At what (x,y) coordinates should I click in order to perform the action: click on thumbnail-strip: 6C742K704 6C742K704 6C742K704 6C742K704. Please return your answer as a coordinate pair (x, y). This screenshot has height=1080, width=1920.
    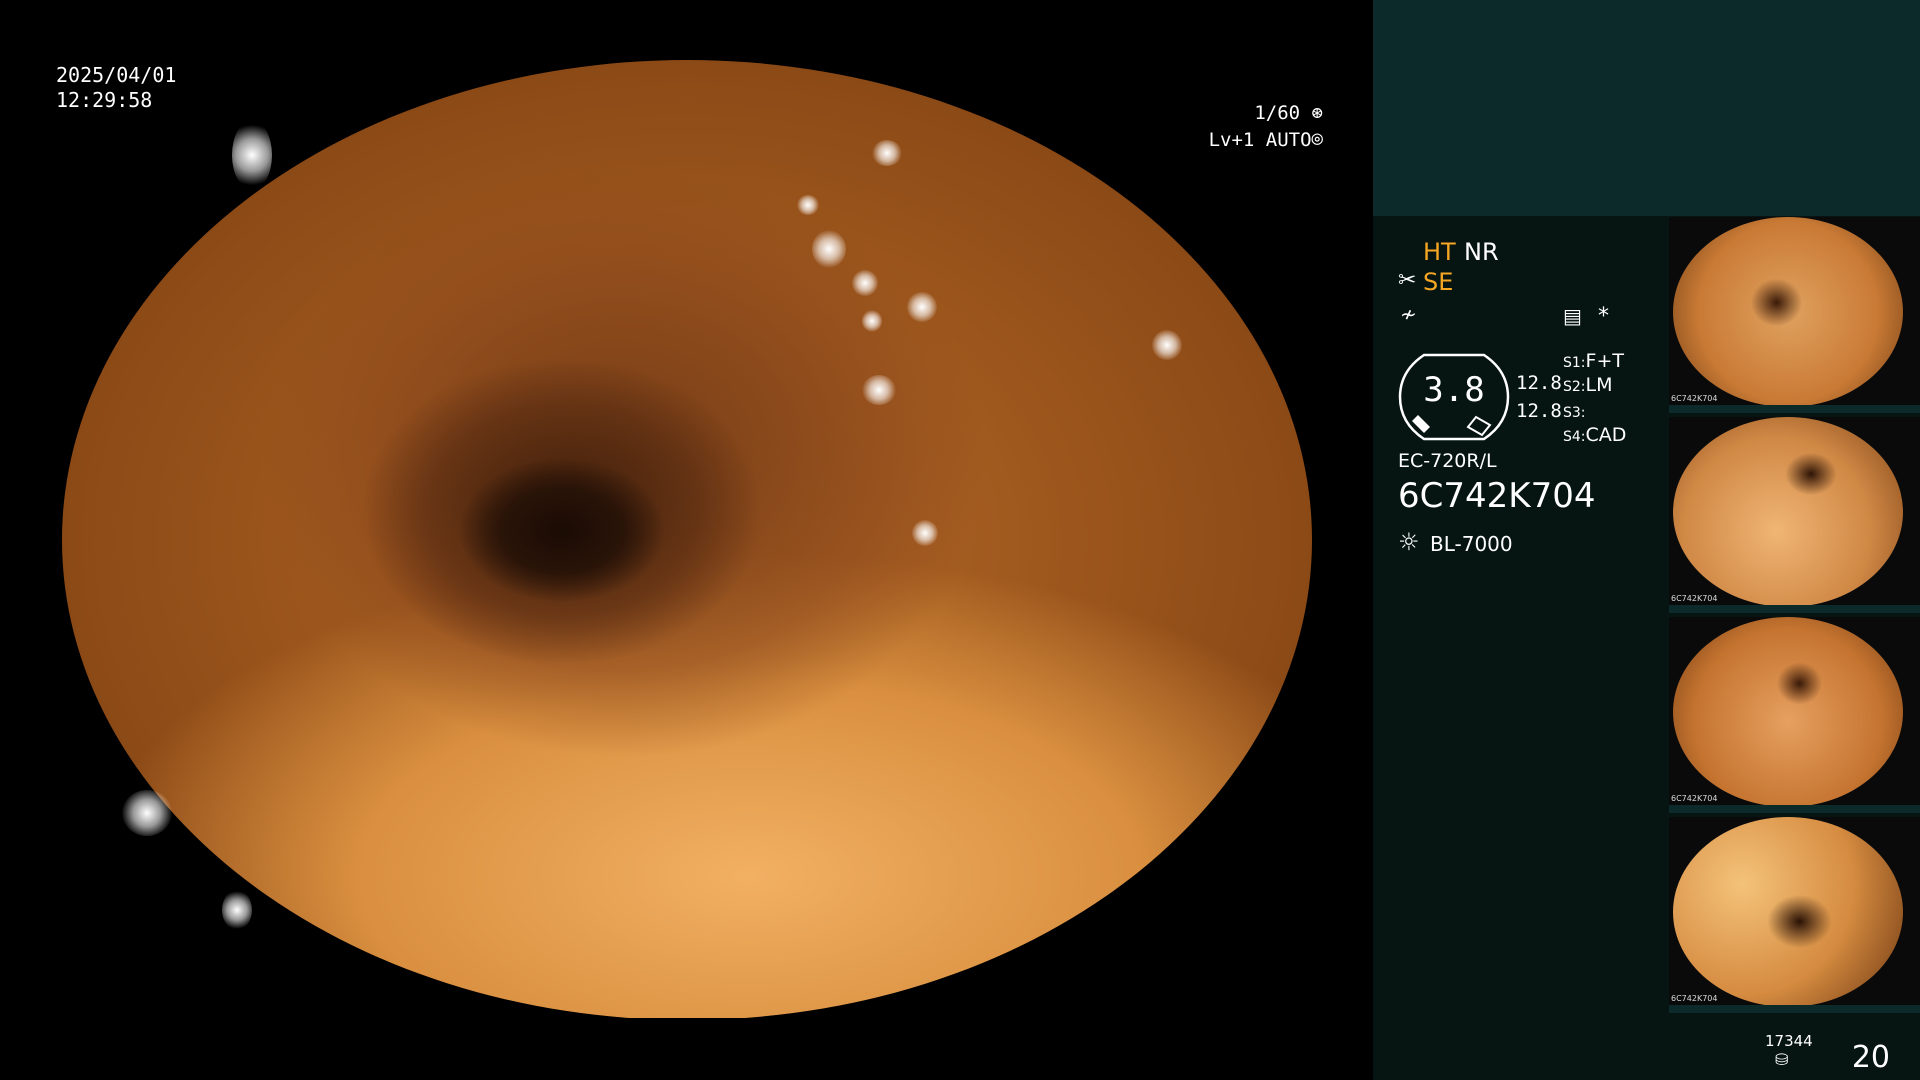
    Looking at the image, I should click on (1794, 617).